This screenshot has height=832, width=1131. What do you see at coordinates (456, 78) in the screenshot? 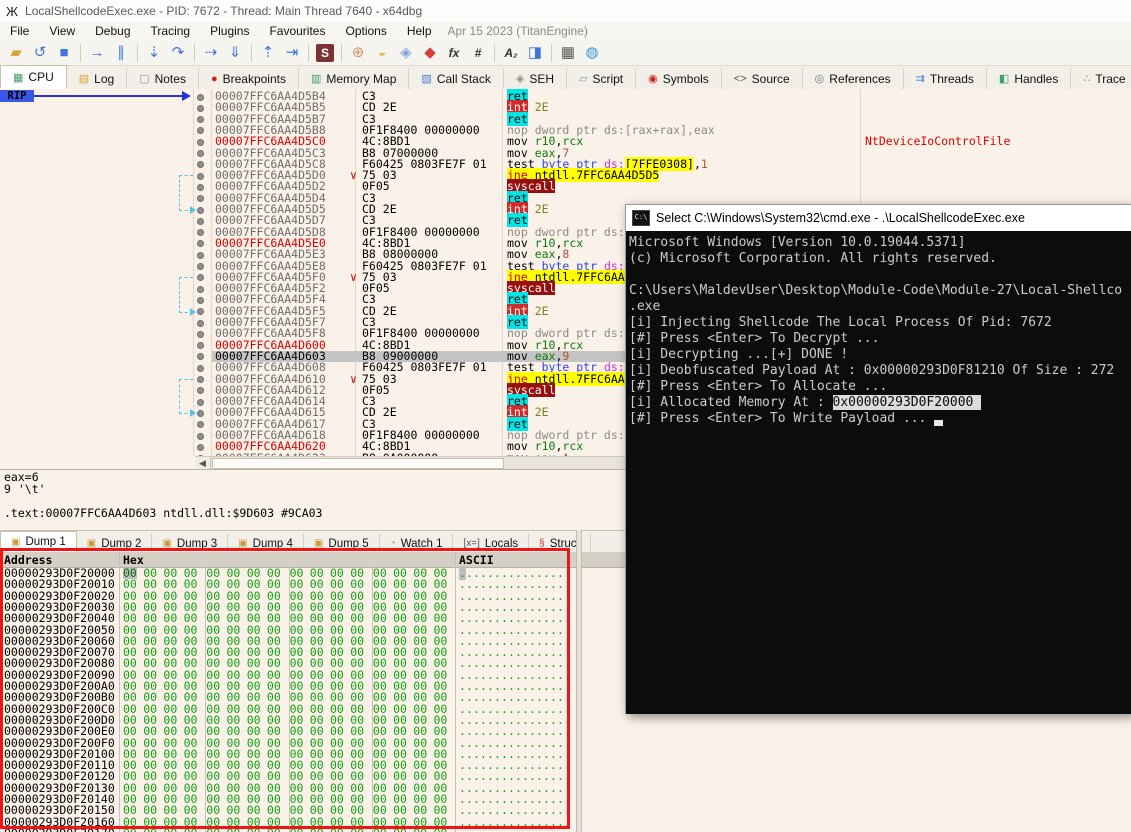
I see `tab-call-stack: ▧ Call Stack` at bounding box center [456, 78].